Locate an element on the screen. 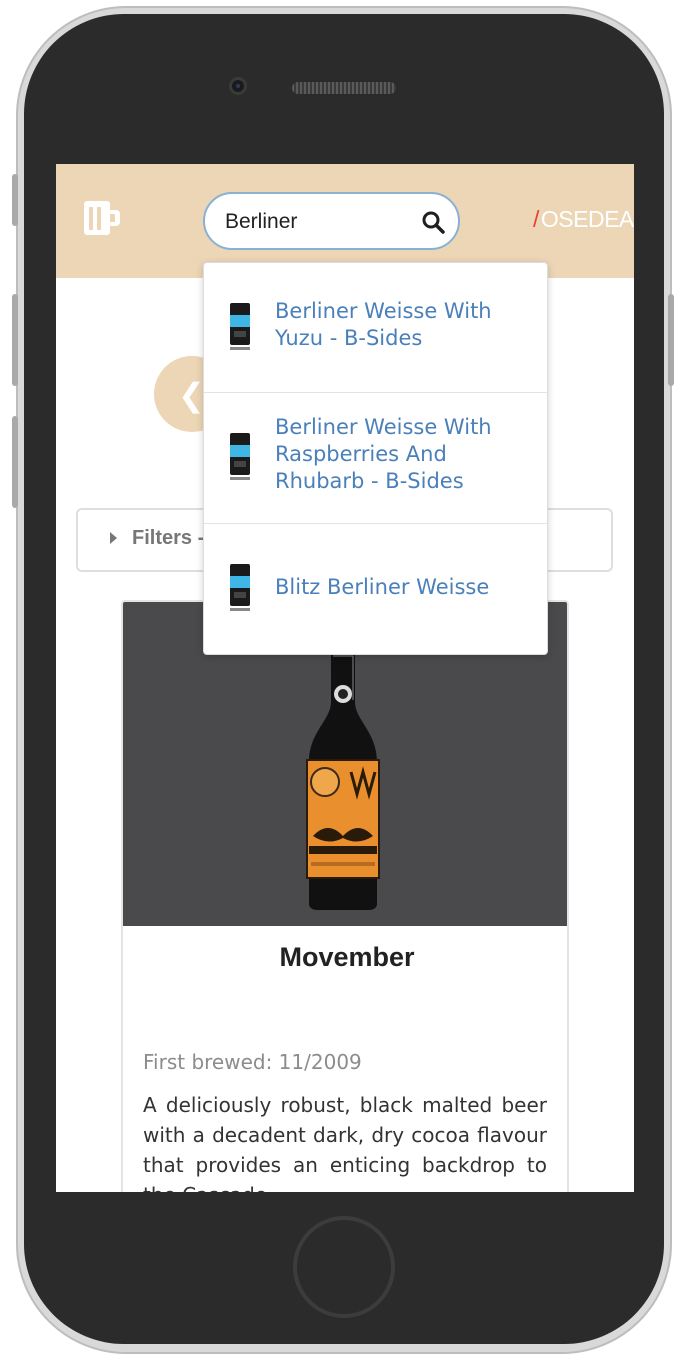 This screenshot has width=690, height=1366. home-button is located at coordinates (344, 1267).